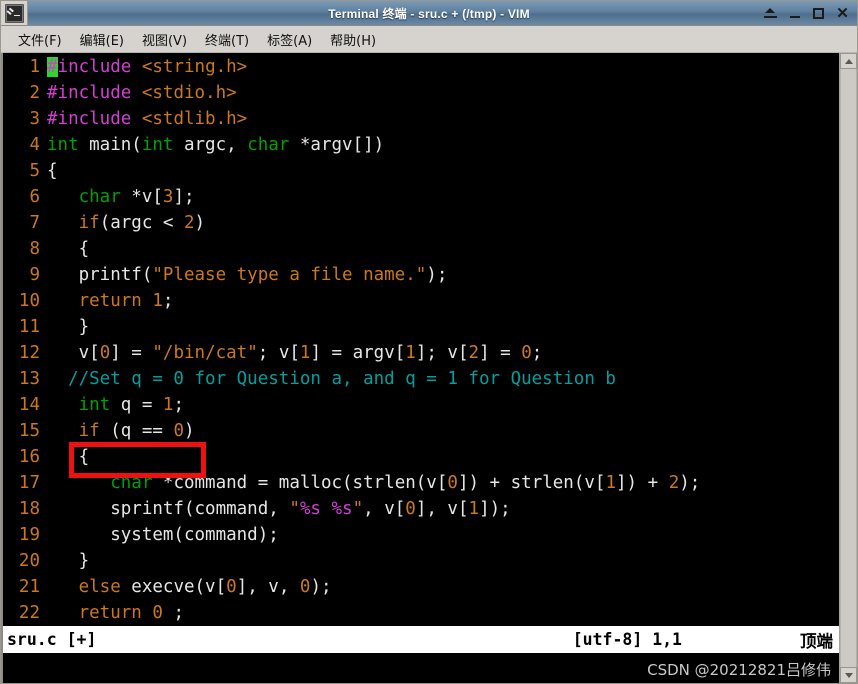  Describe the element at coordinates (189, 587) in the screenshot. I see `line-text: else execve(v[0], v, 0);` at that location.